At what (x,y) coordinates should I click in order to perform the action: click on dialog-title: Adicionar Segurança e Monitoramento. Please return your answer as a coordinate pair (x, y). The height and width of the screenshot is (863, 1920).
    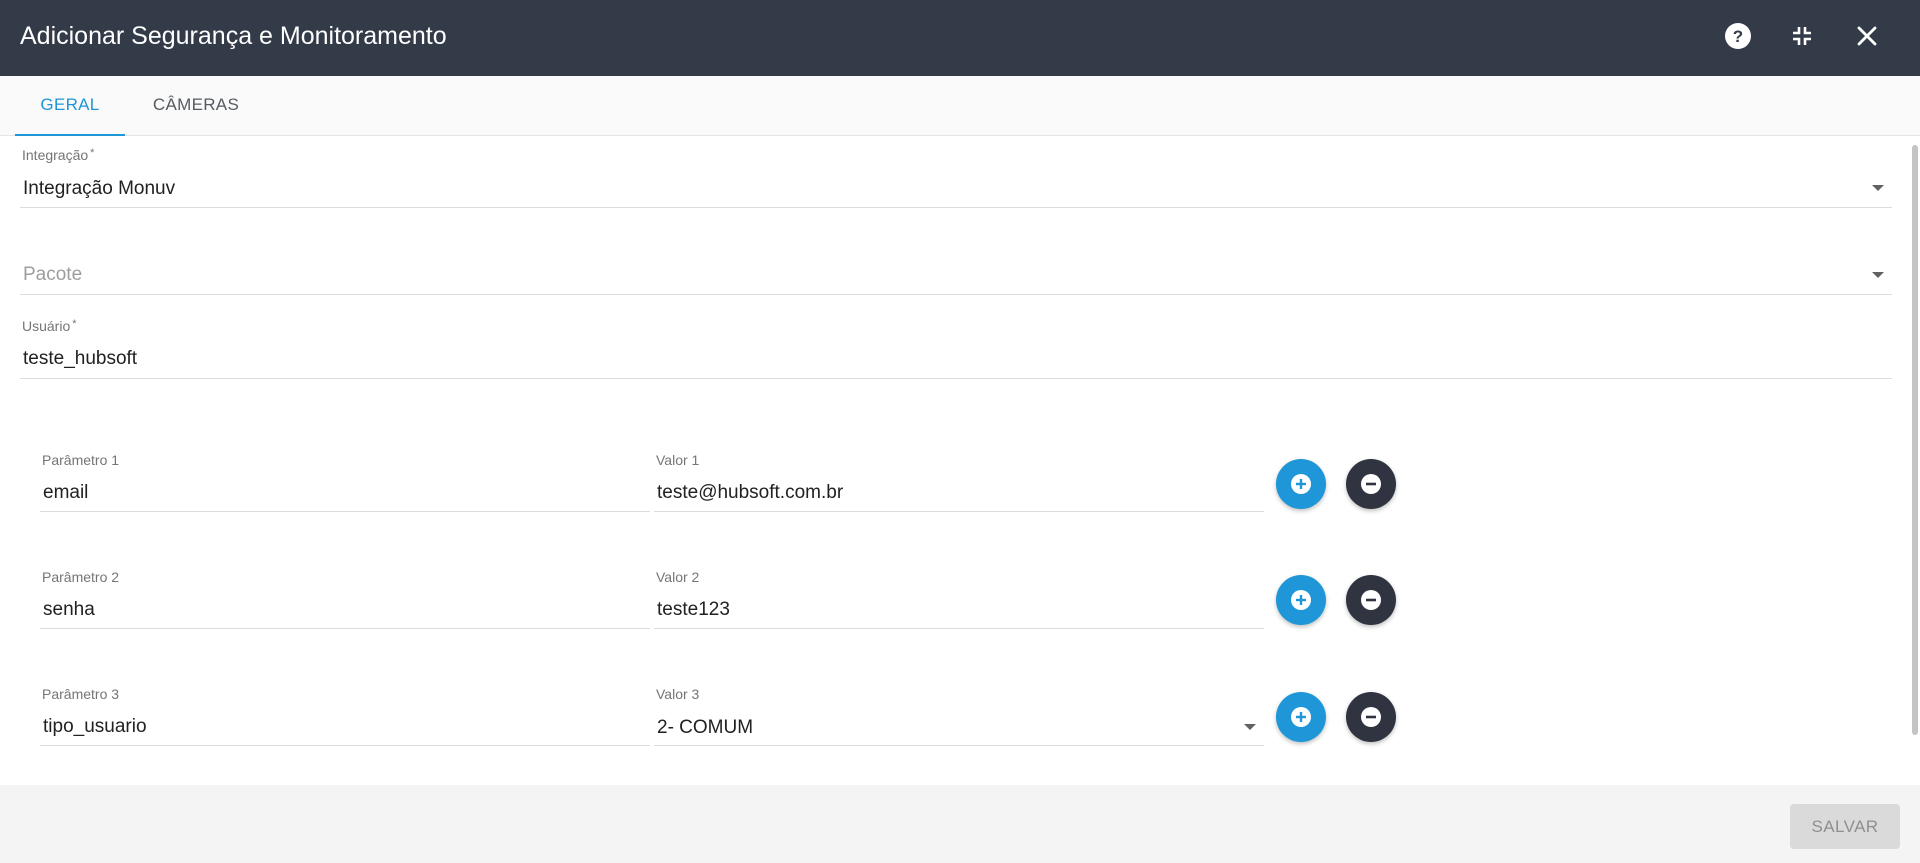
    Looking at the image, I should click on (233, 36).